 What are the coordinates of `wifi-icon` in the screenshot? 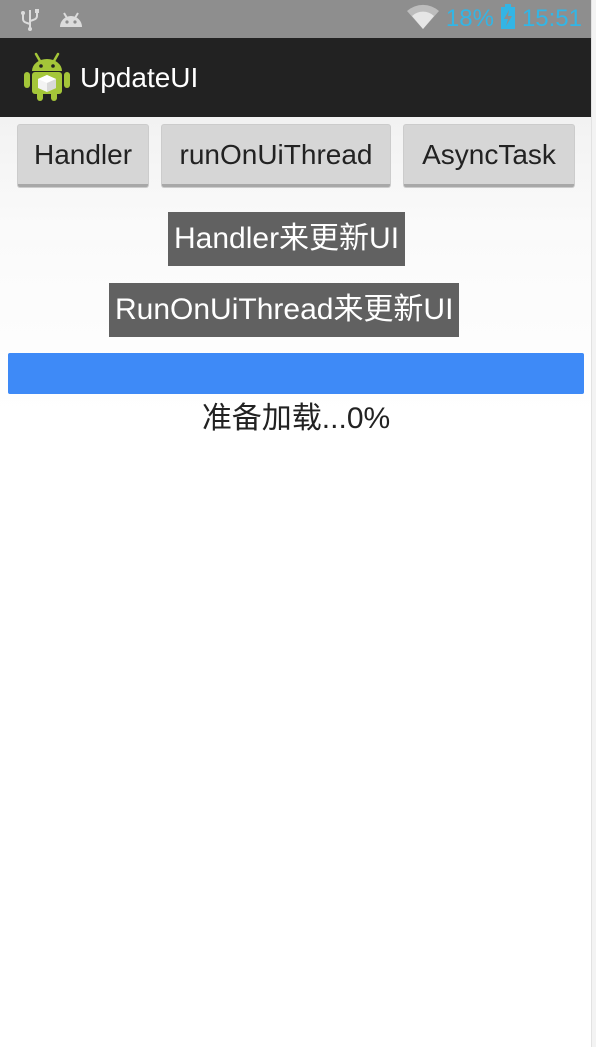 It's located at (423, 19).